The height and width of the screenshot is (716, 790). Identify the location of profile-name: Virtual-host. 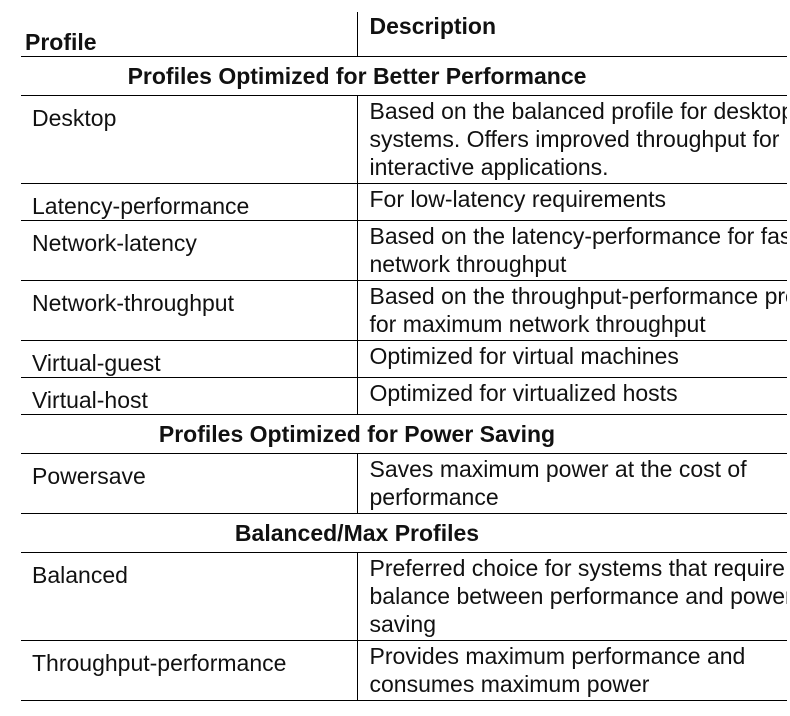
(189, 396).